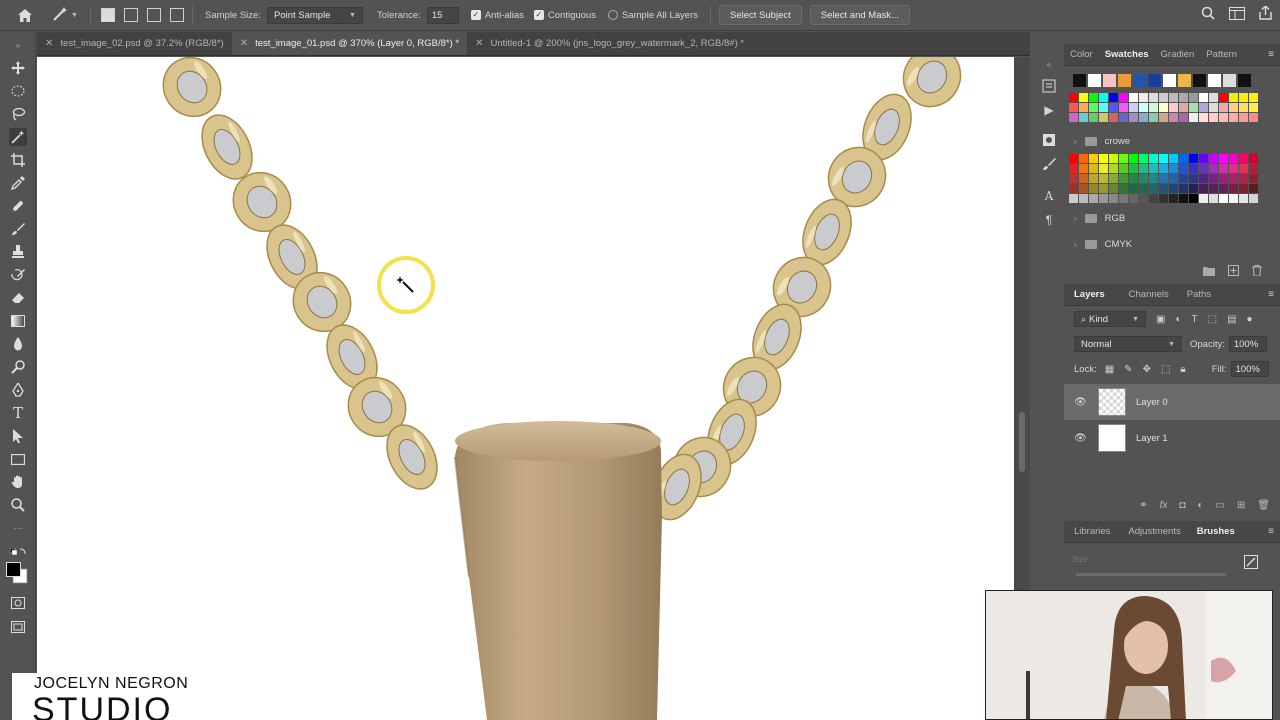 This screenshot has width=1280, height=720. What do you see at coordinates (18, 160) in the screenshot?
I see `crop-tool-icon` at bounding box center [18, 160].